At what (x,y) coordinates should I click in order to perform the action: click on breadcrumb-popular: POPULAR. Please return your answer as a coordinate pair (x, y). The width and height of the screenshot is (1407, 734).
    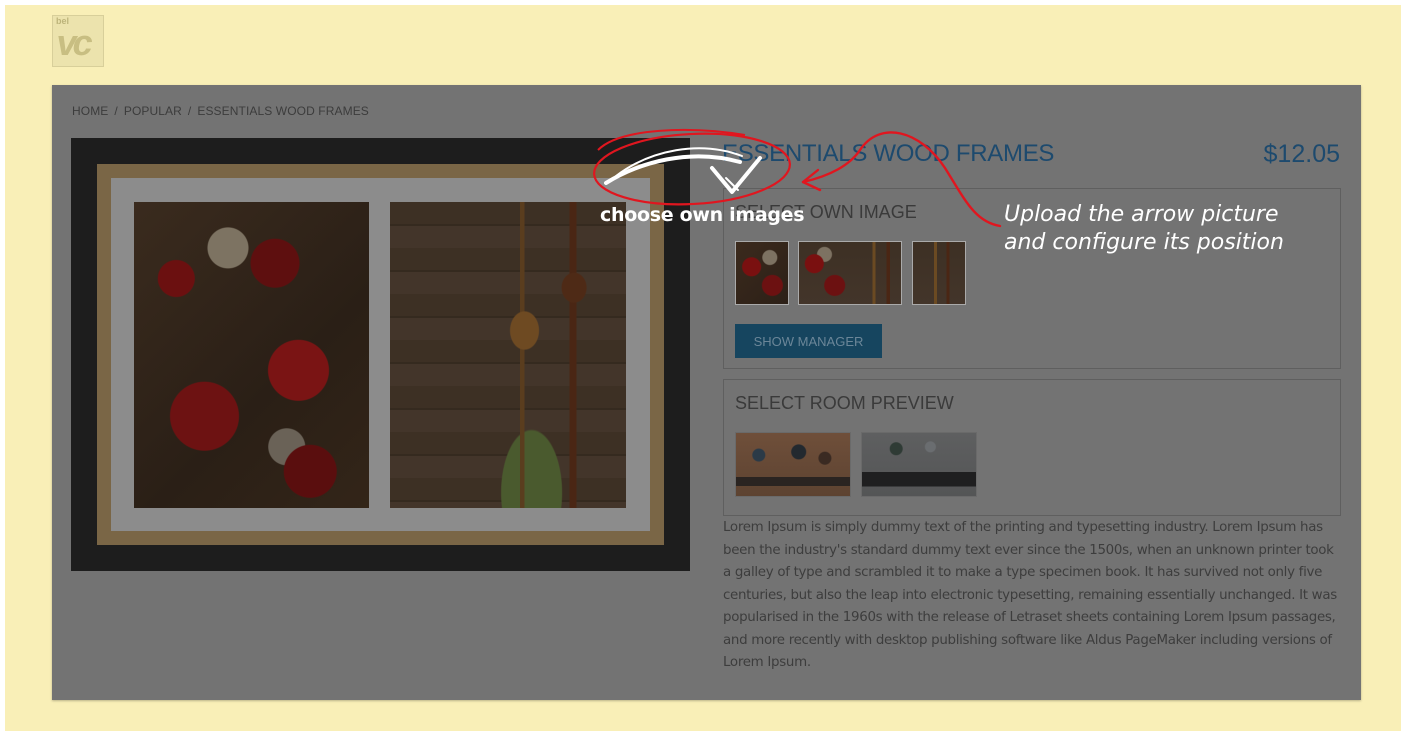
    Looking at the image, I should click on (153, 111).